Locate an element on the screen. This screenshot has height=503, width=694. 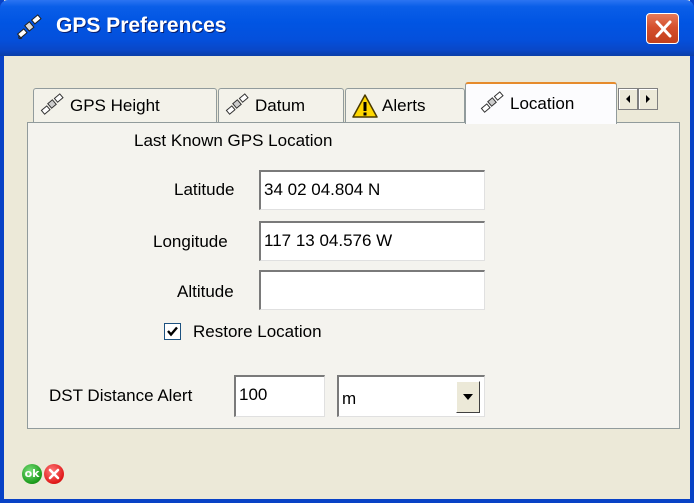
tab-scroll-right-button is located at coordinates (648, 99).